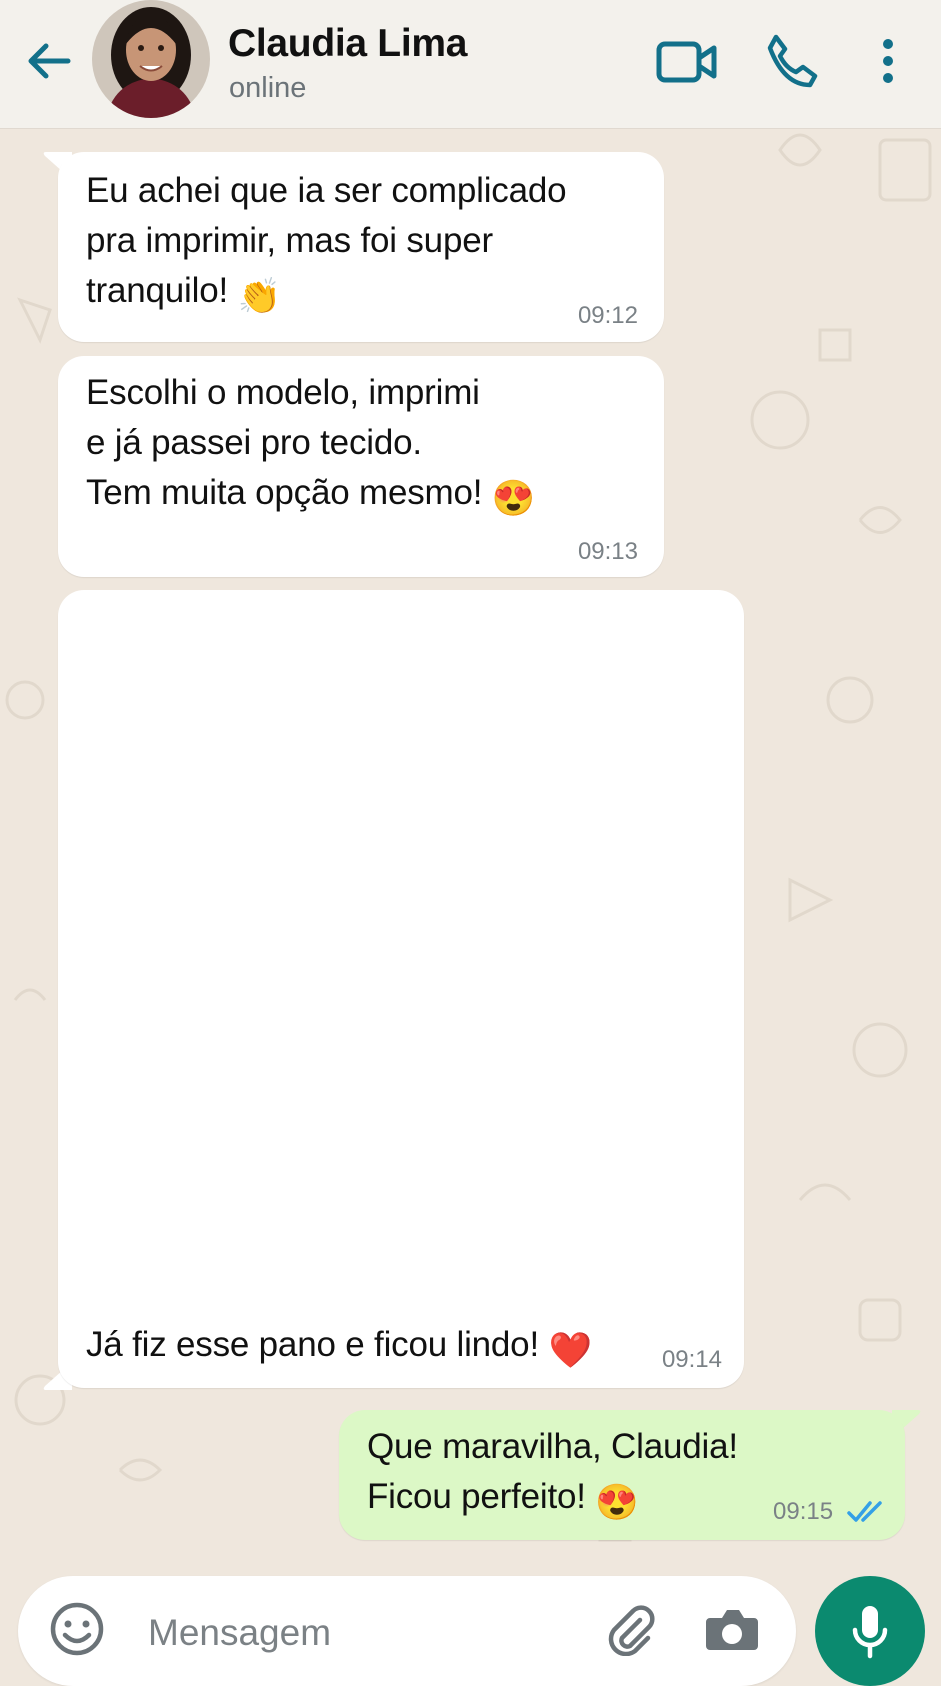 This screenshot has width=941, height=1686. I want to click on camera-icon, so click(732, 1629).